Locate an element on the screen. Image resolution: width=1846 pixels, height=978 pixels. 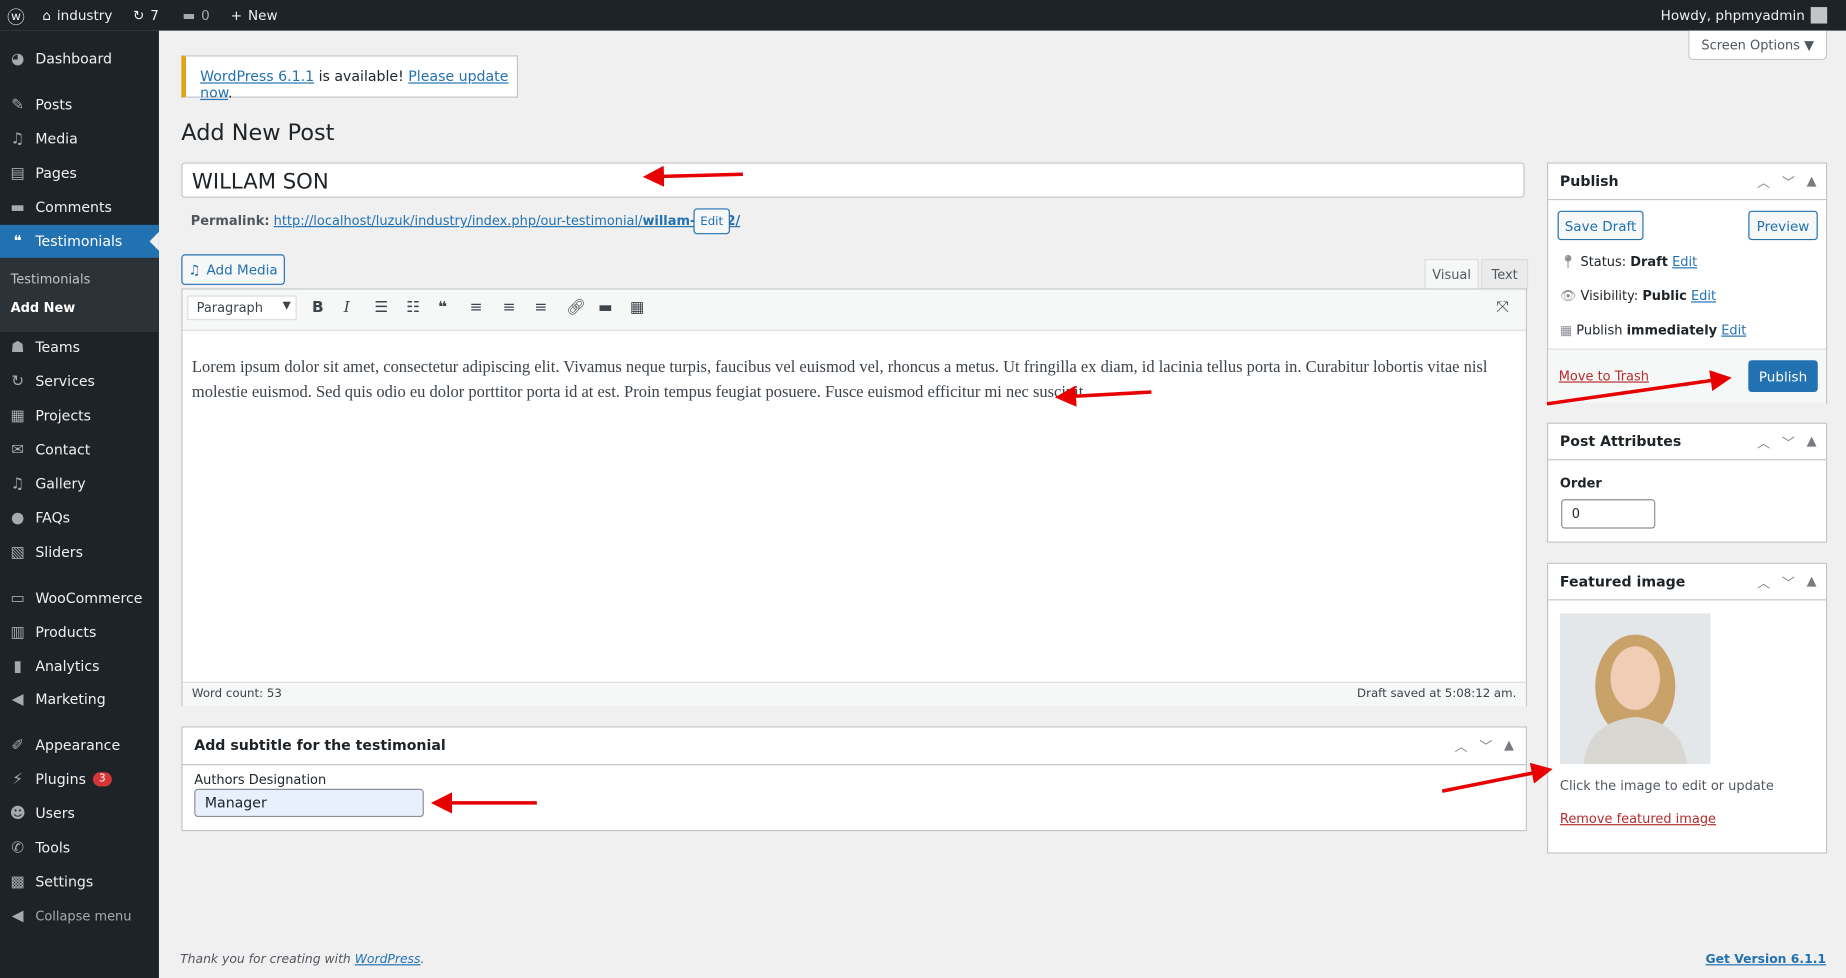
projects-icon: ▦ is located at coordinates (17, 415).